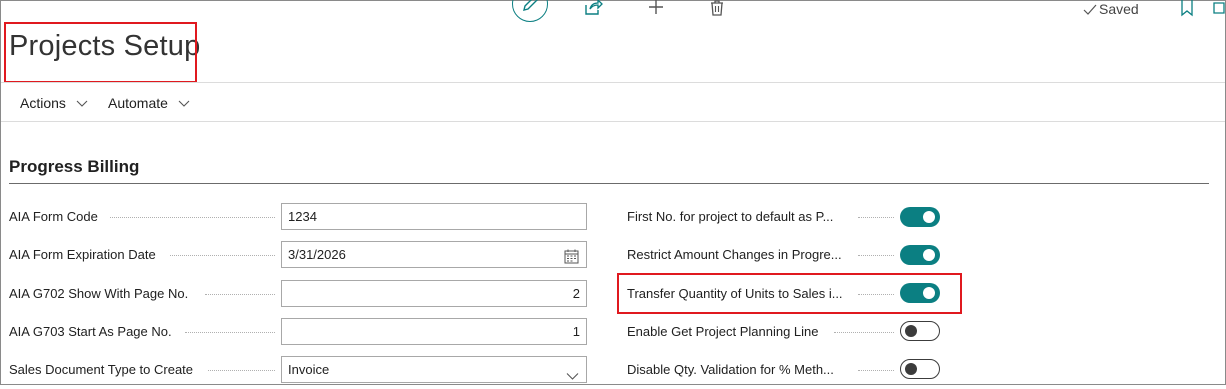  Describe the element at coordinates (723, 331) in the screenshot. I see `field-label-enable-get-project-planning-line: Enable Get Project Planning Line` at that location.